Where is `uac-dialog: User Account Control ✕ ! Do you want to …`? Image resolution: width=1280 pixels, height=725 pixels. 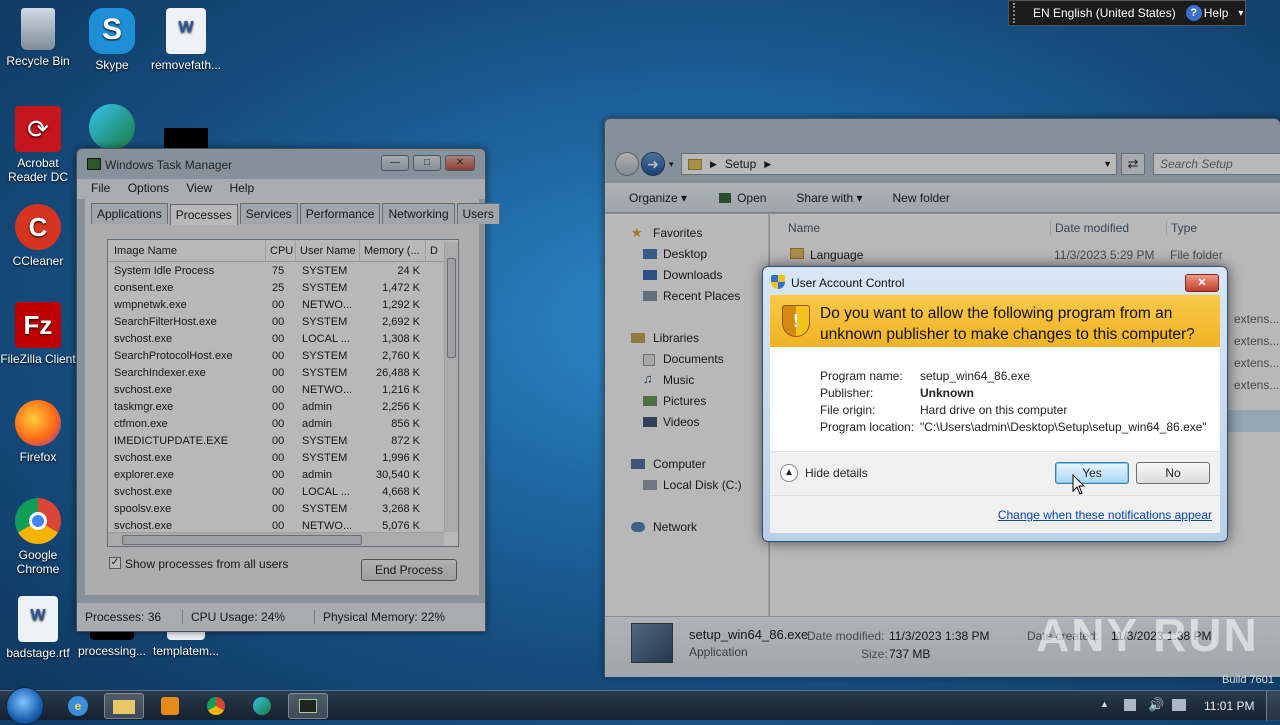 uac-dialog: User Account Control ✕ ! Do you want to … is located at coordinates (995, 404).